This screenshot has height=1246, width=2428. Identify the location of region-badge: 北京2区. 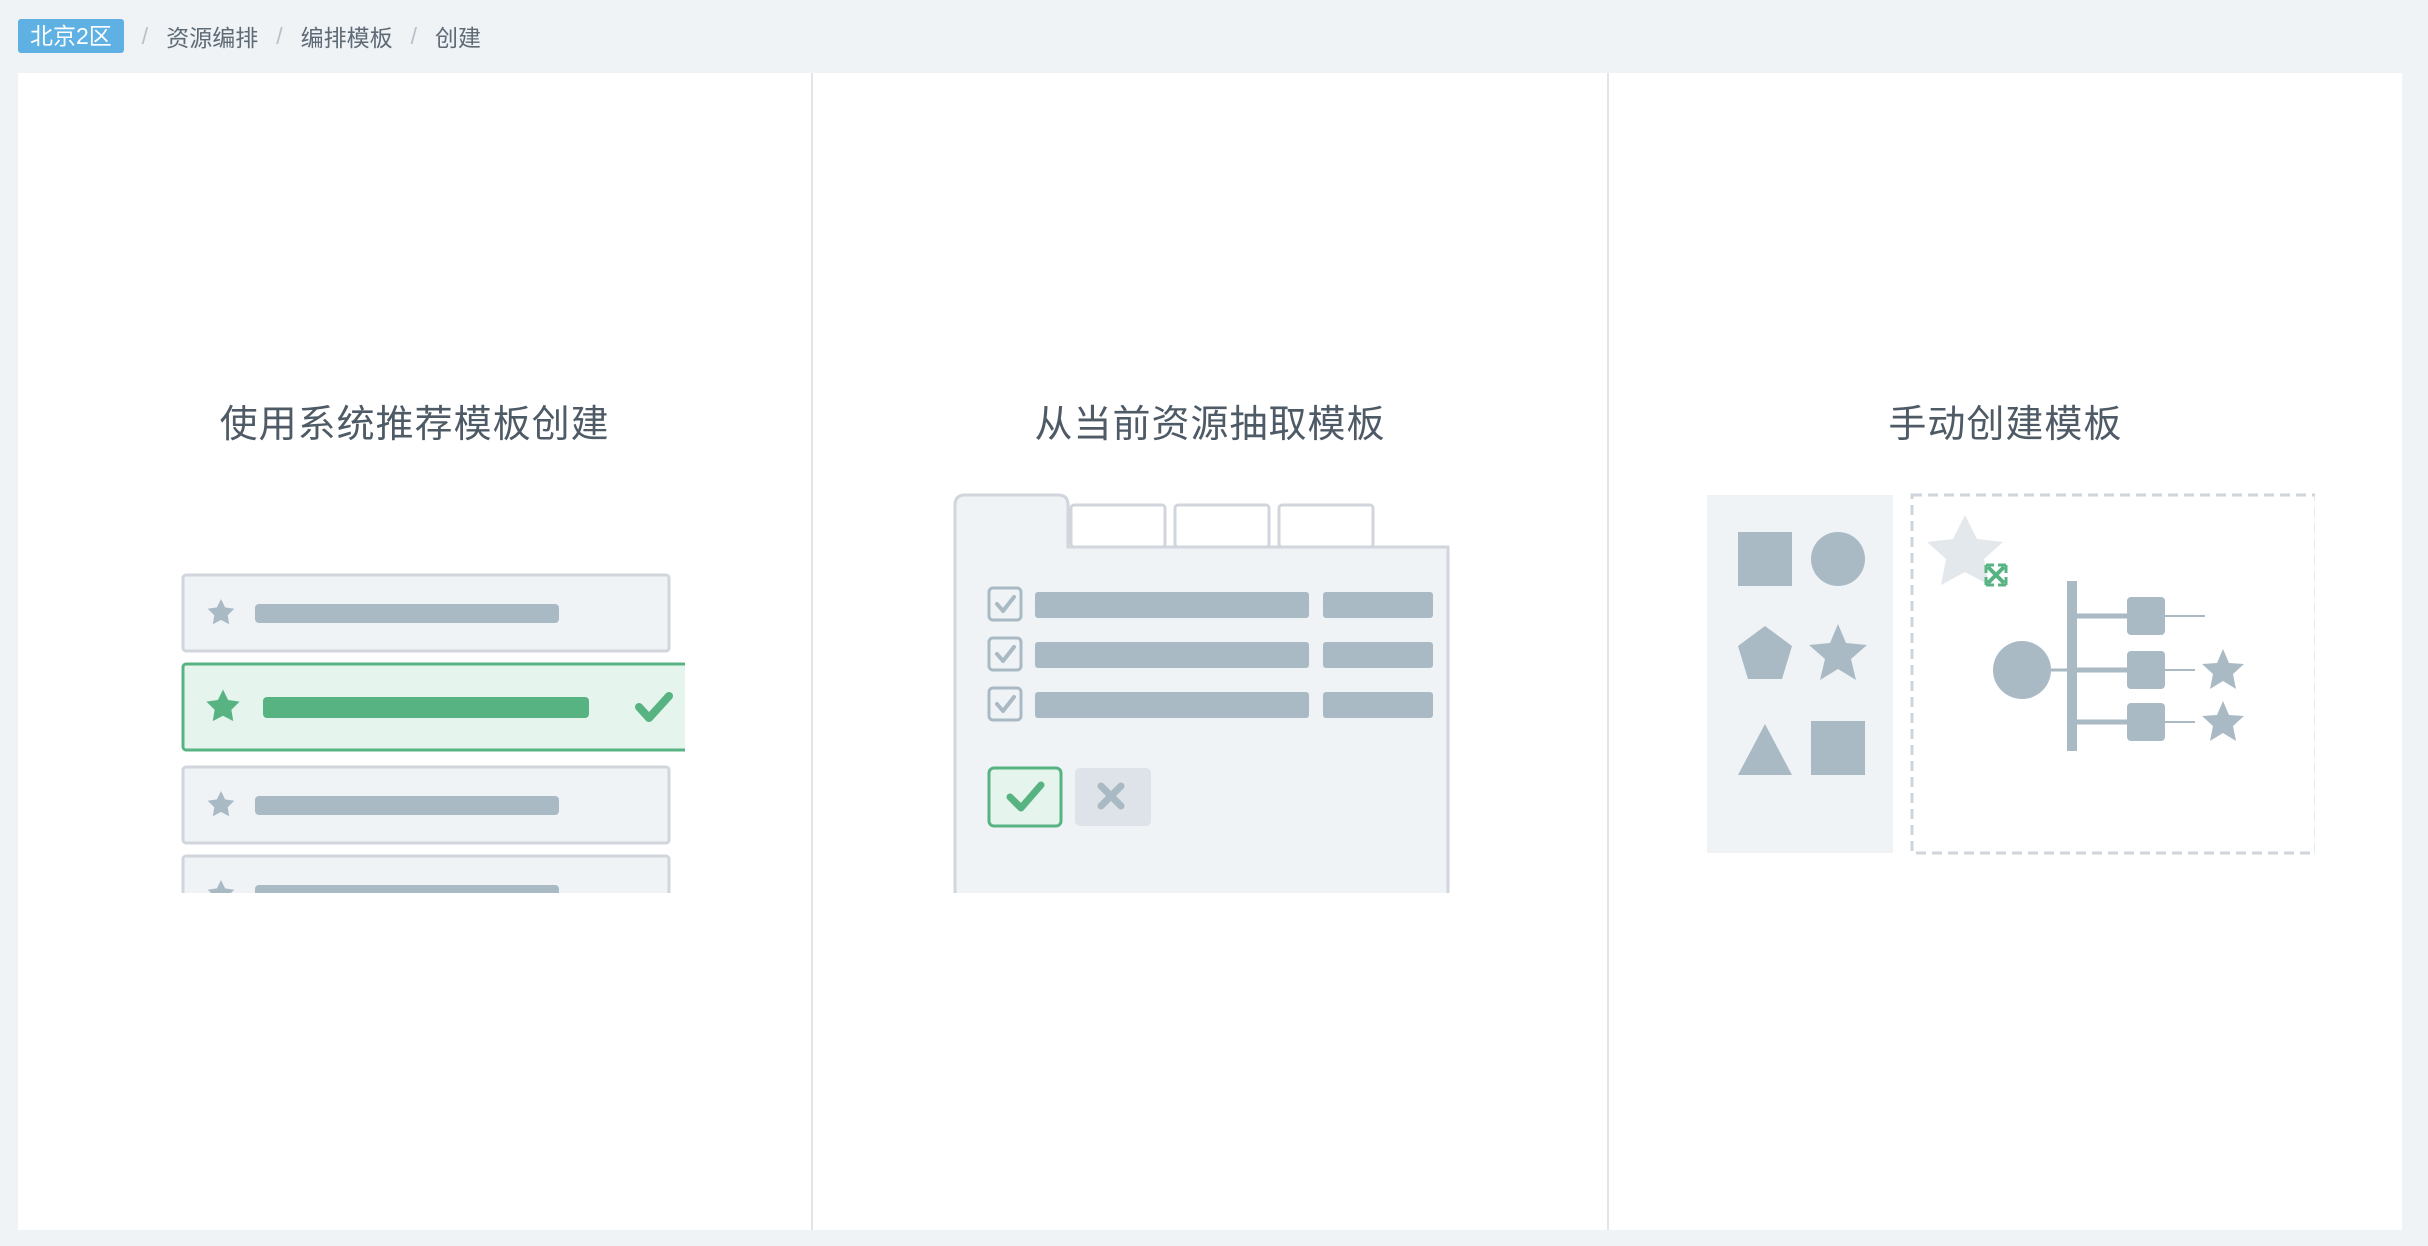
(71, 36).